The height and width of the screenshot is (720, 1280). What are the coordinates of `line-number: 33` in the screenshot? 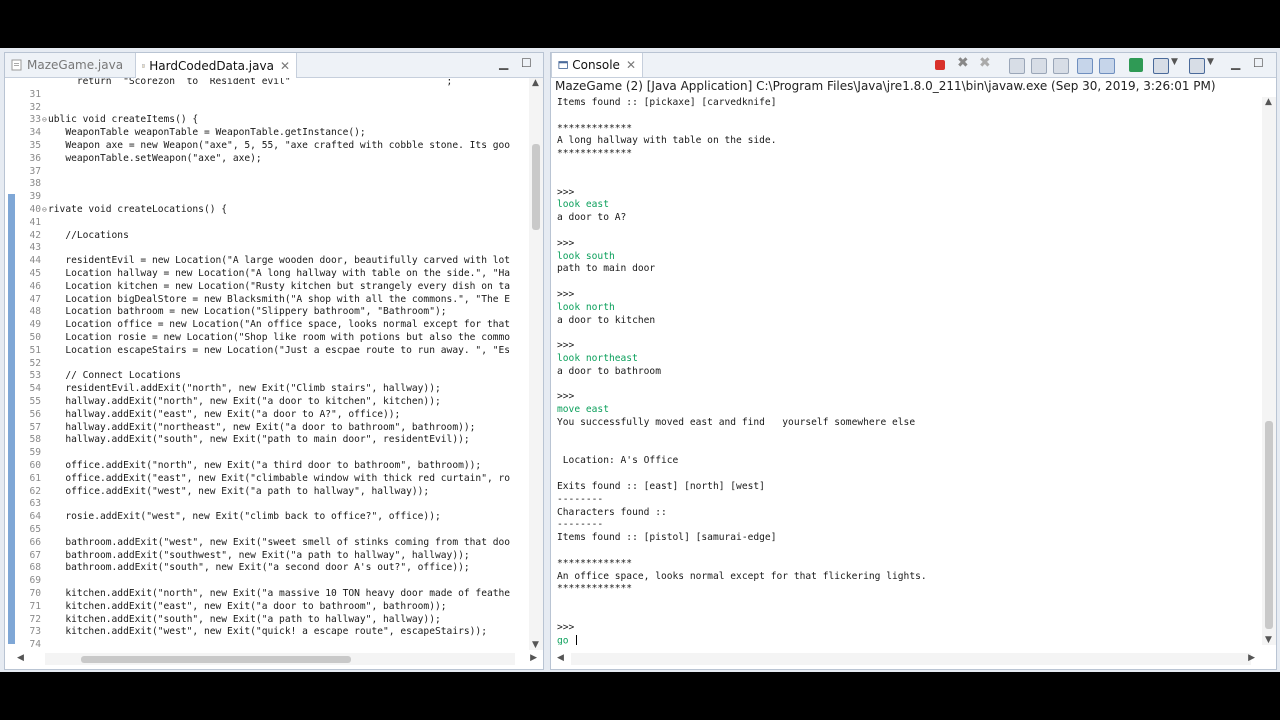 It's located at (35, 120).